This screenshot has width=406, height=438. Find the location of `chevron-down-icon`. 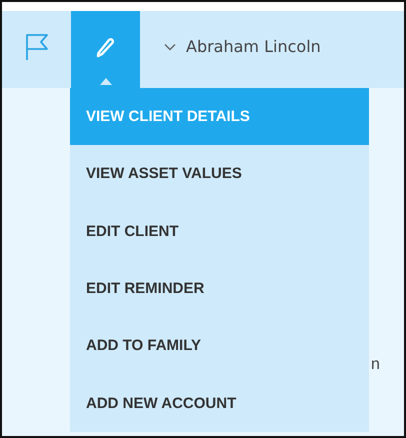

chevron-down-icon is located at coordinates (170, 46).